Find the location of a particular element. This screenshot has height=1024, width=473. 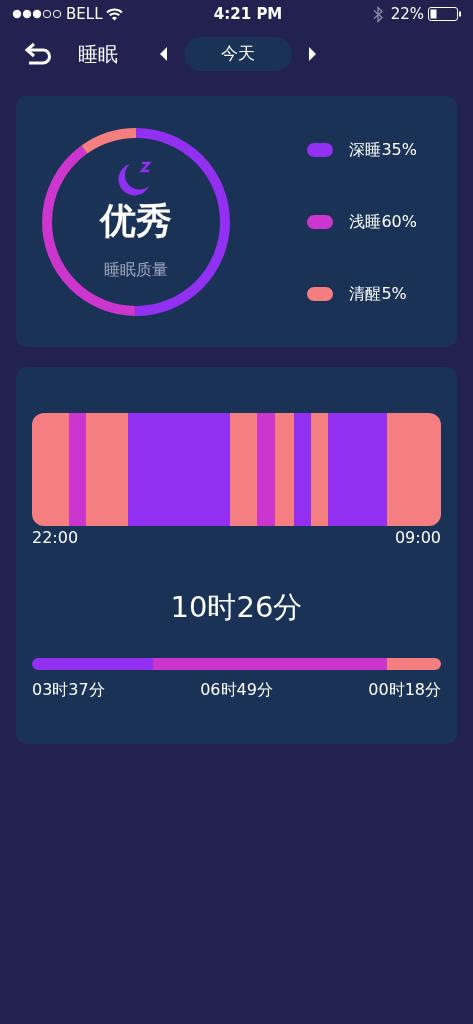

page-title: 睡眠 is located at coordinates (98, 54).